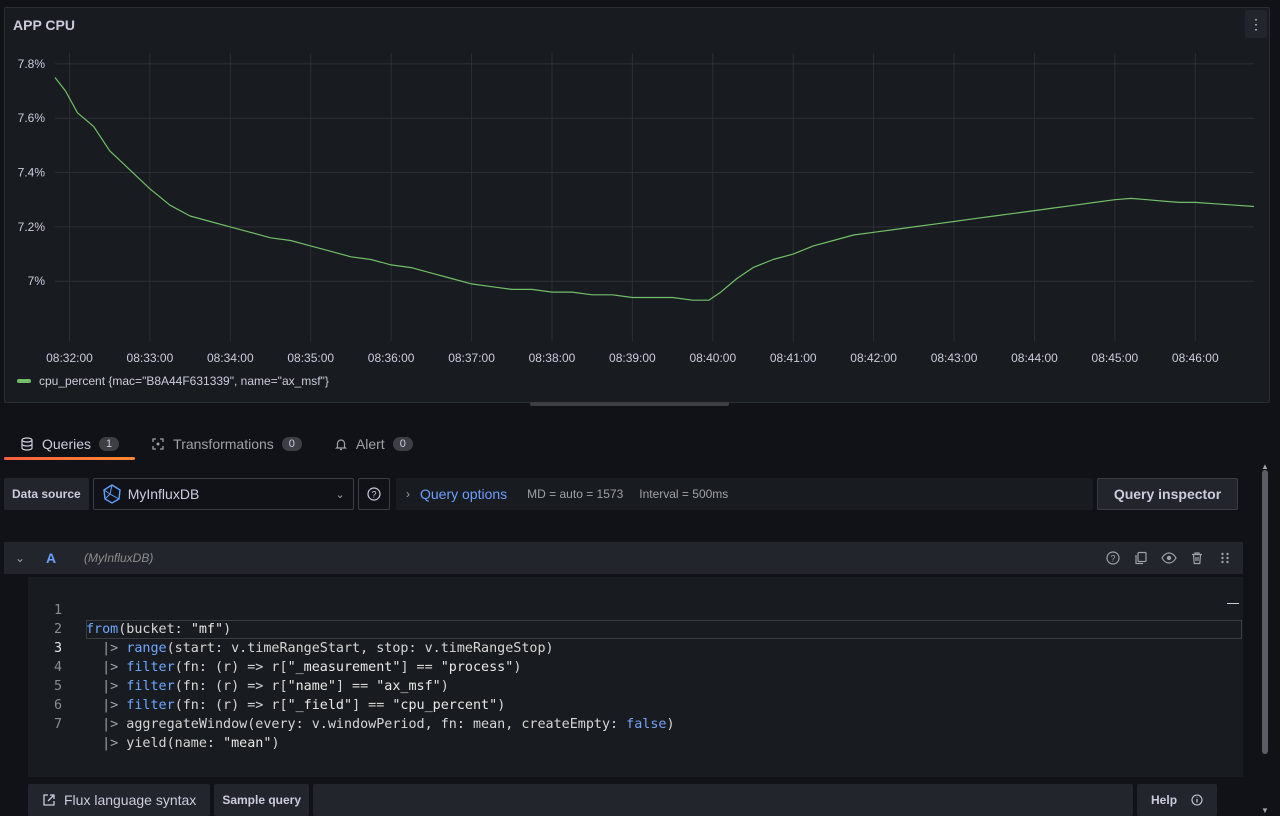 The height and width of the screenshot is (816, 1280). I want to click on code-line: 1 from(bucket: "mf"), so click(635, 609).